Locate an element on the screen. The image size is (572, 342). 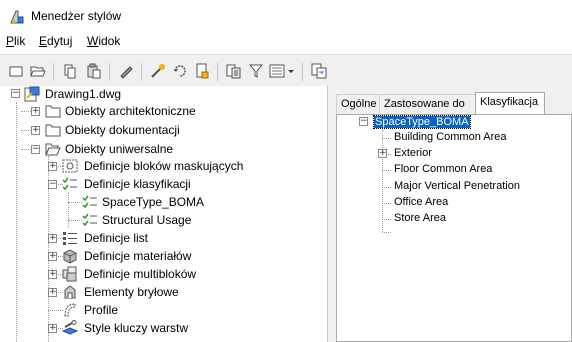
tab-general: Ogólne is located at coordinates (358, 103).